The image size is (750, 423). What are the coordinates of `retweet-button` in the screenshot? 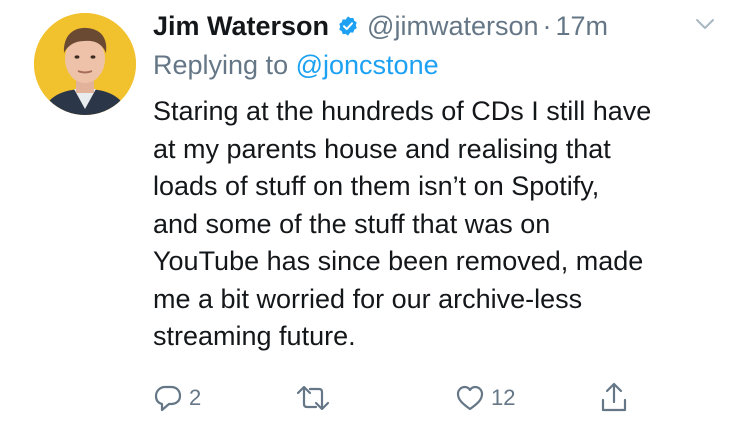 It's located at (313, 398).